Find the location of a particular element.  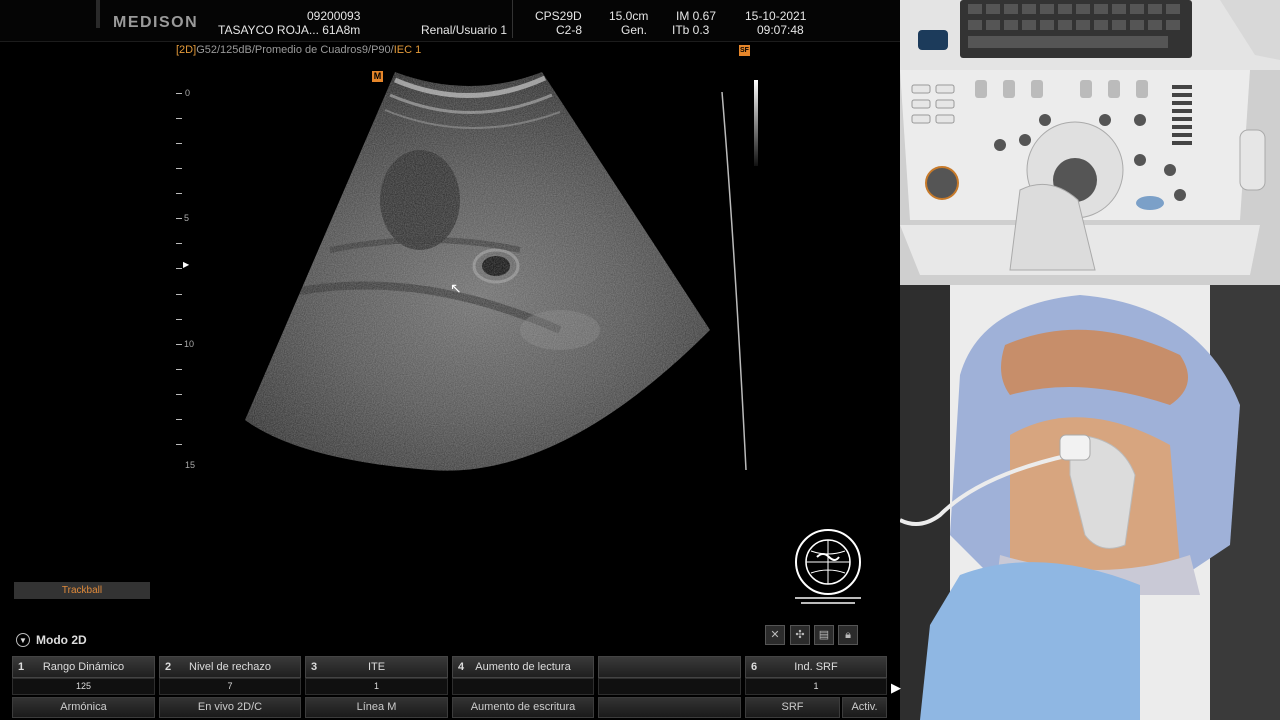

softkey-reject-level: 2 Nivel de rechazo is located at coordinates (230, 667).